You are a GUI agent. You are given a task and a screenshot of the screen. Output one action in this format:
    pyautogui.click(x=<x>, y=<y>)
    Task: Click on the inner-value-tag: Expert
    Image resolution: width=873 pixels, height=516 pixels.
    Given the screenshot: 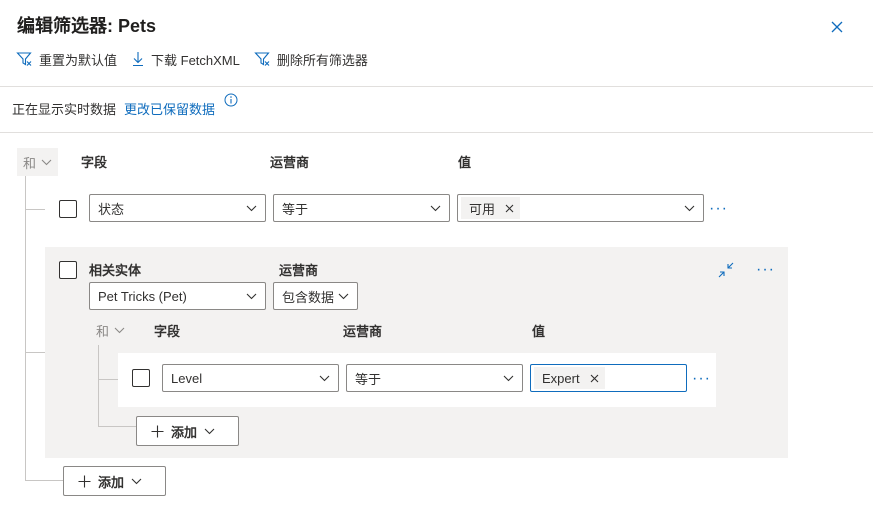 What is the action you would take?
    pyautogui.click(x=569, y=378)
    